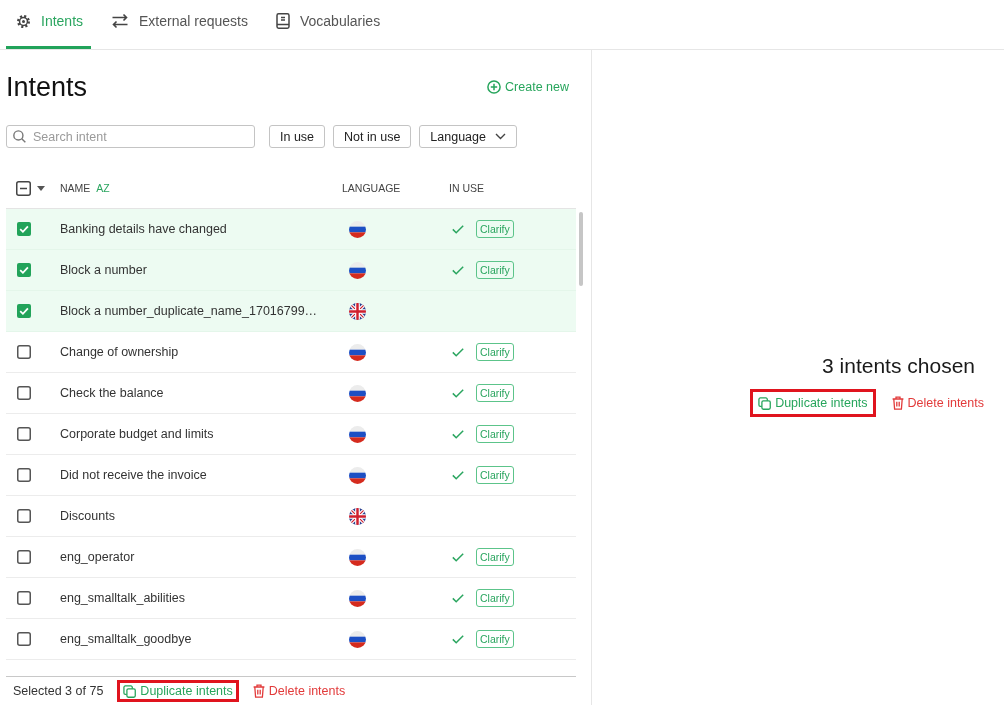 This screenshot has width=1004, height=705. I want to click on caret-down-icon, so click(41, 188).